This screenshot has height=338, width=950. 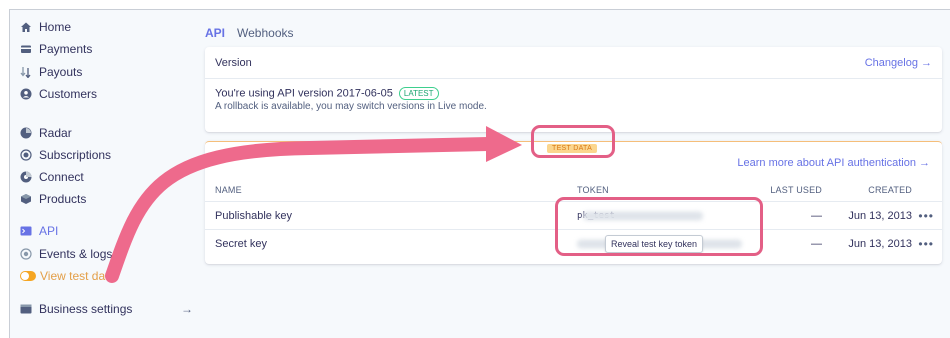 I want to click on sidebar-item-label: Products, so click(x=63, y=199).